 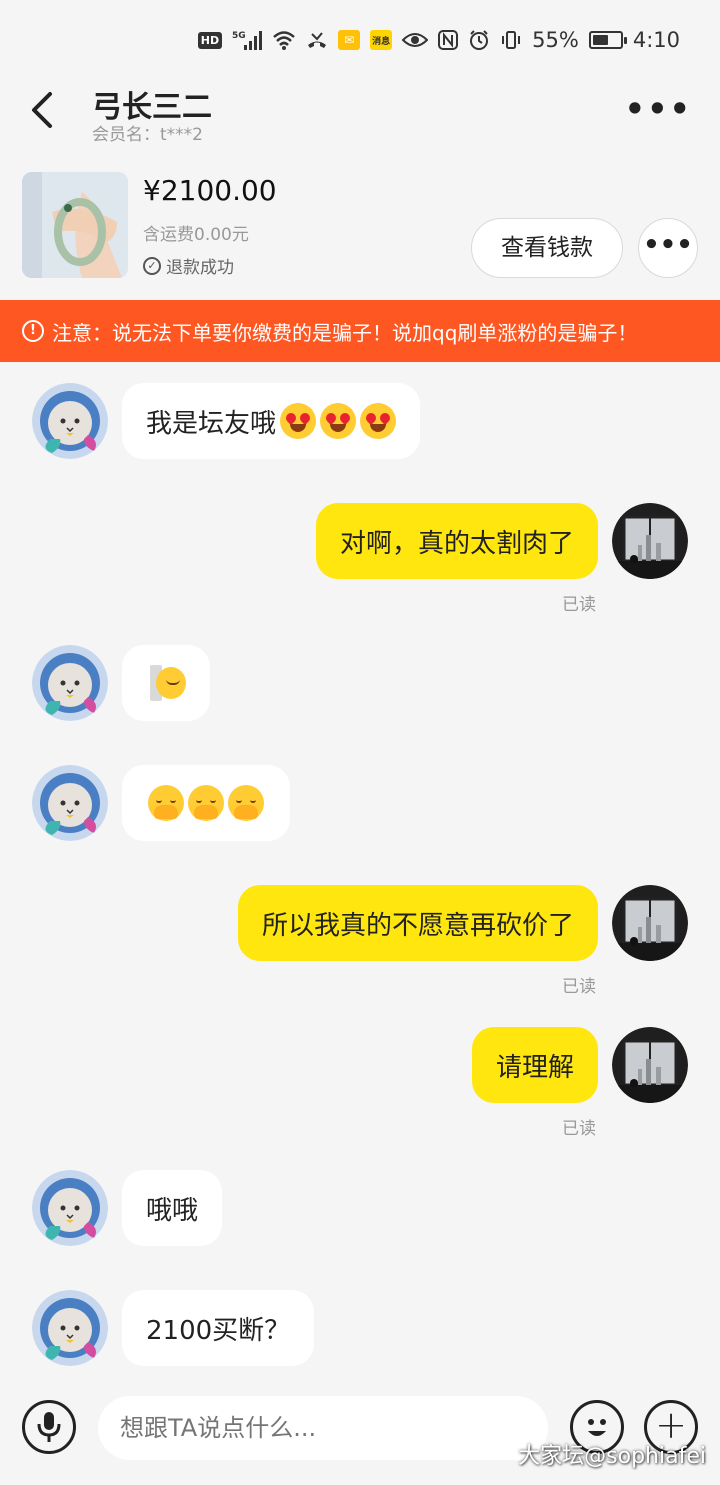 I want to click on status-bar: HD 5G ✉ 消息 55% 4:10, so click(x=360, y=40).